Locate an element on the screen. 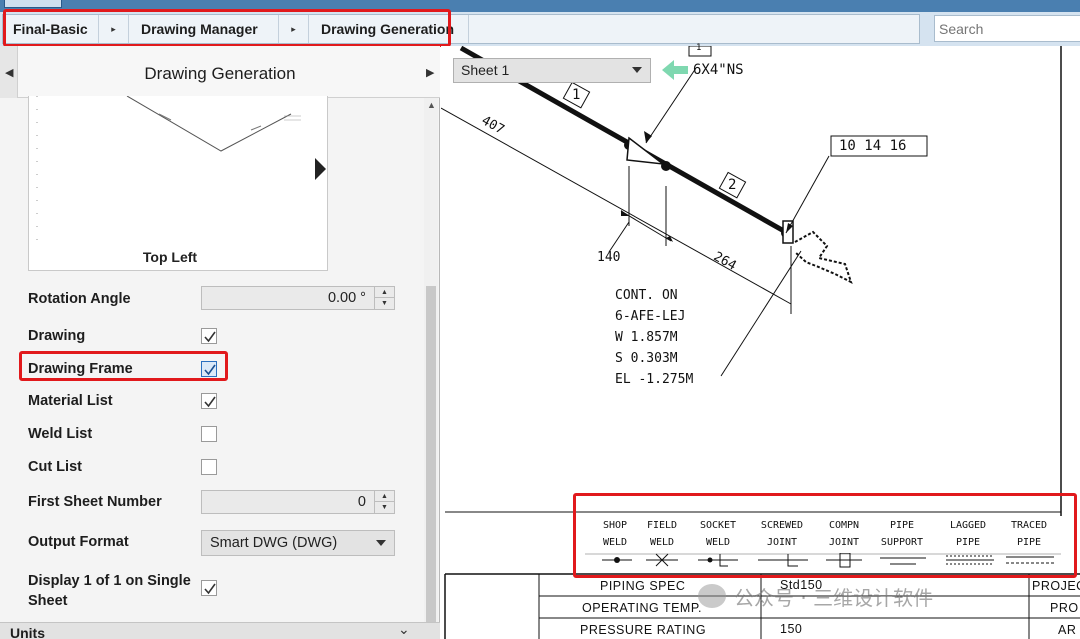  preview-drawing-thumbnail is located at coordinates (168, 170).